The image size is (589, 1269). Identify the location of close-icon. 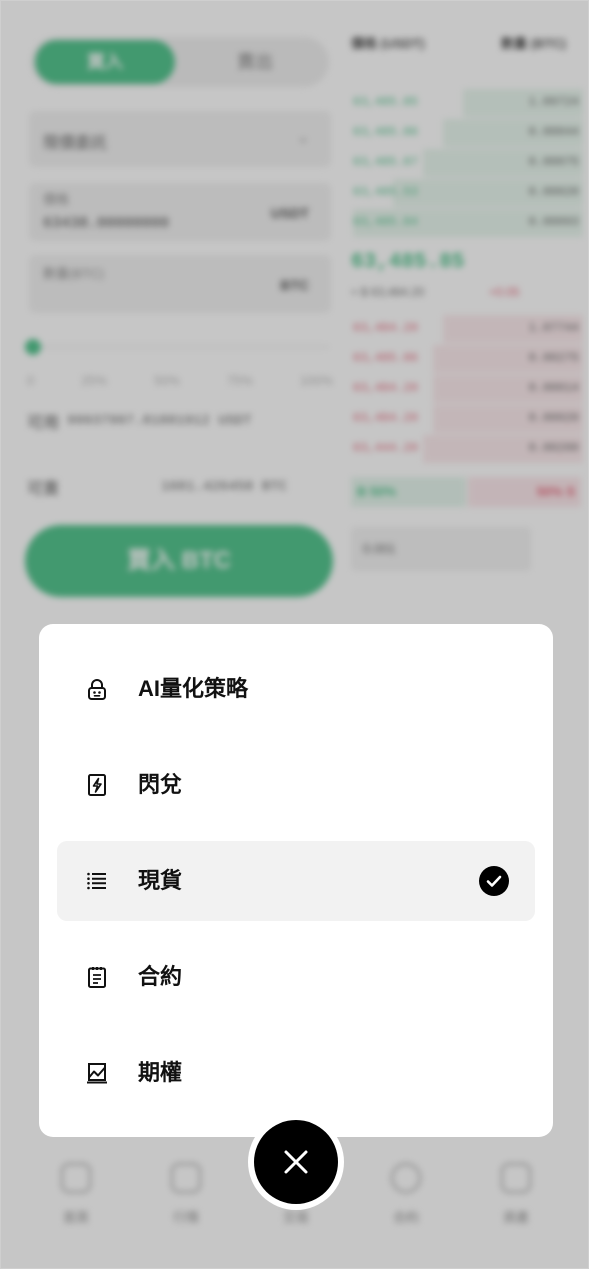
(296, 1162).